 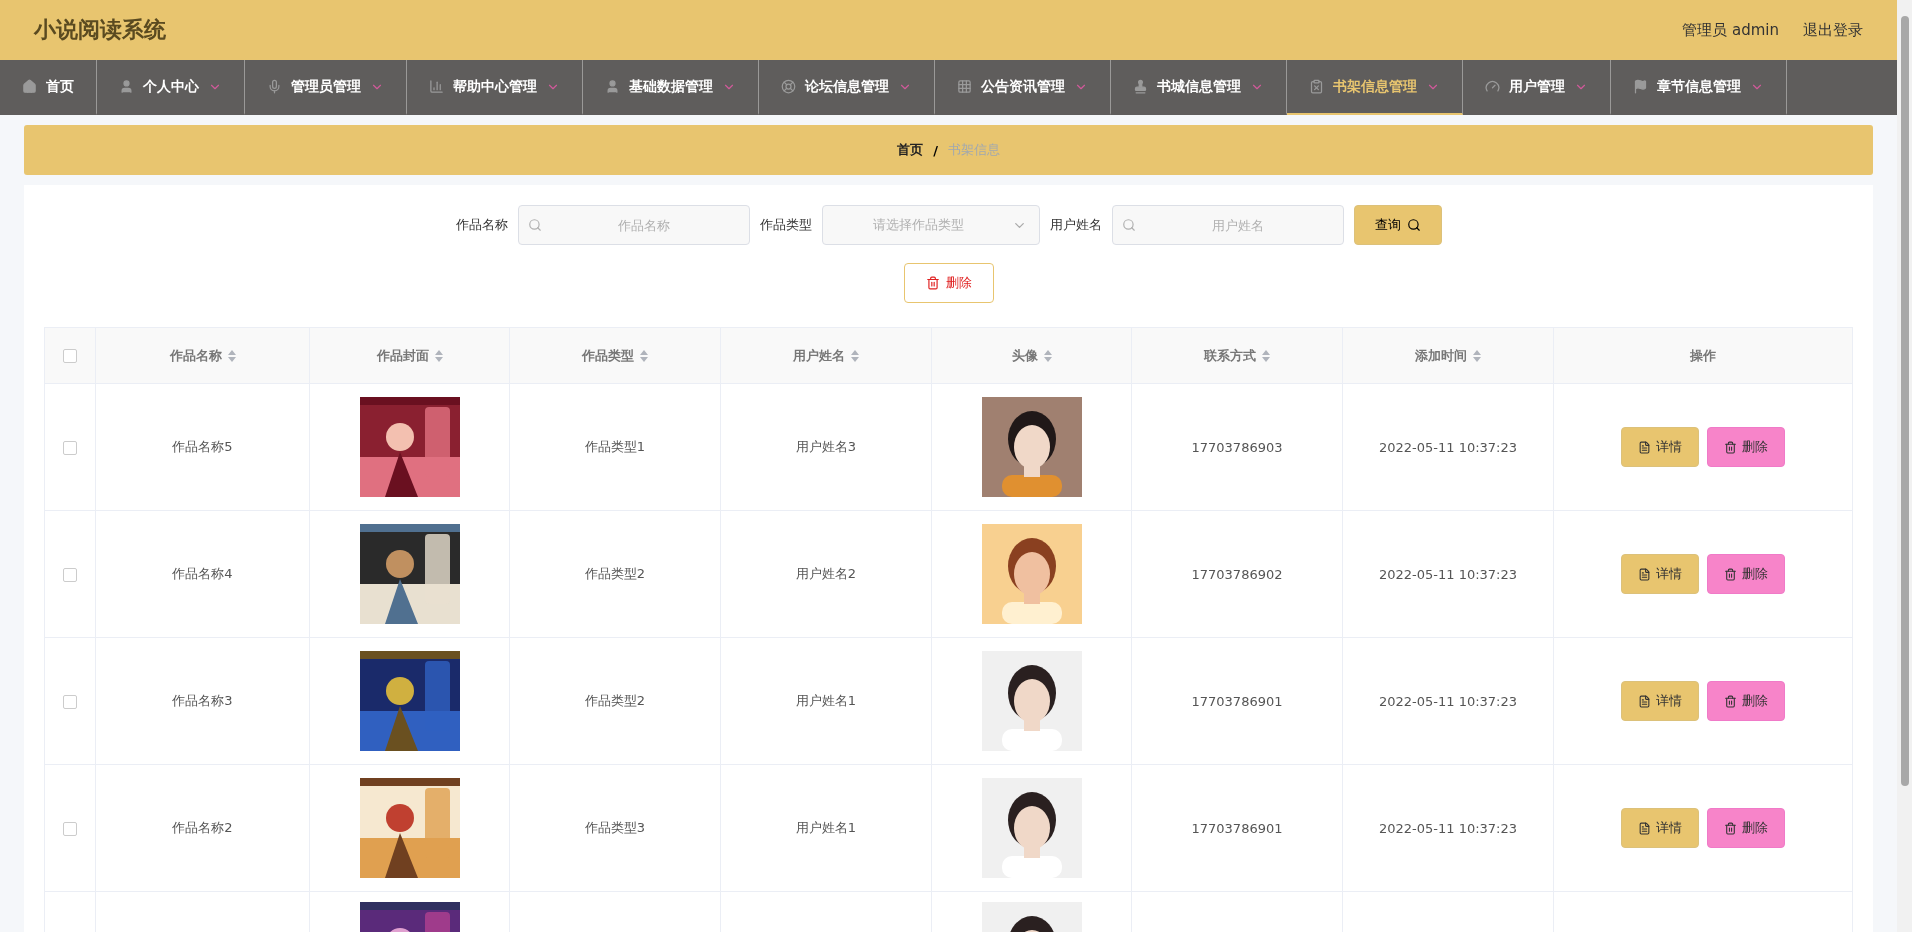 I want to click on nav-label: 公告资讯管理, so click(x=1023, y=86).